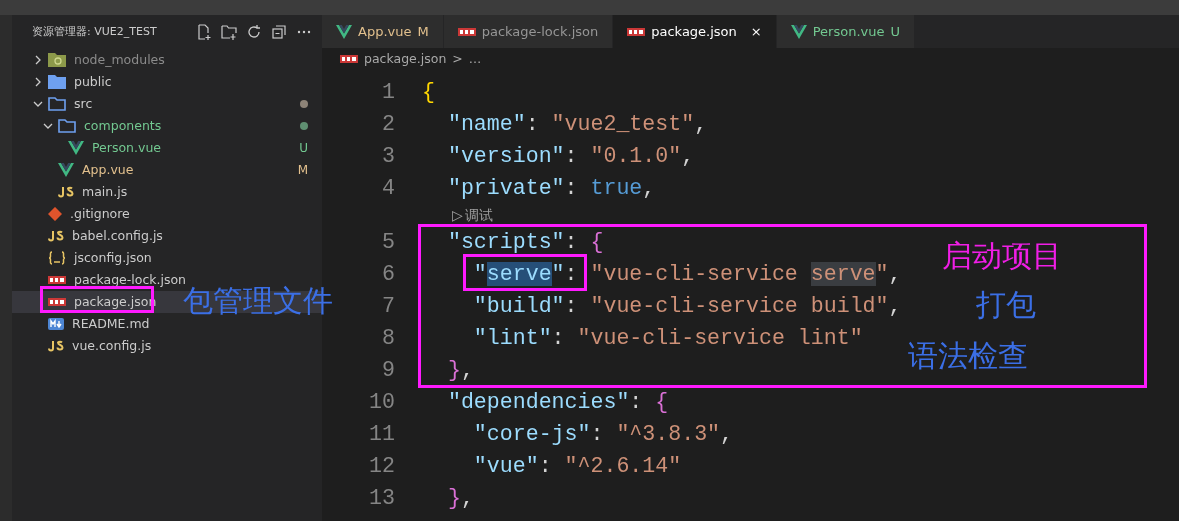 The width and height of the screenshot is (1179, 521). What do you see at coordinates (667, 338) in the screenshot?
I see `code-line: "lint": "vue-cli-service lint"` at bounding box center [667, 338].